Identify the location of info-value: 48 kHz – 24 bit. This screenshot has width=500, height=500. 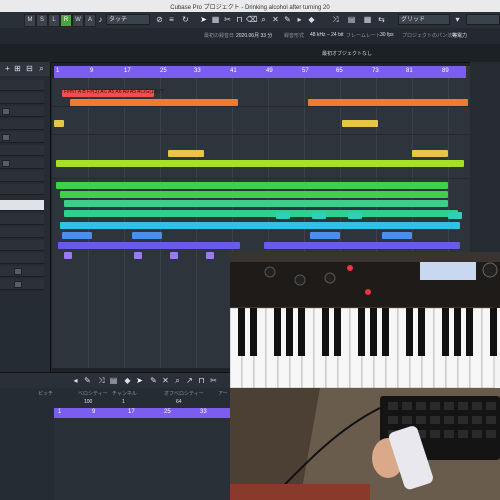
(326, 35).